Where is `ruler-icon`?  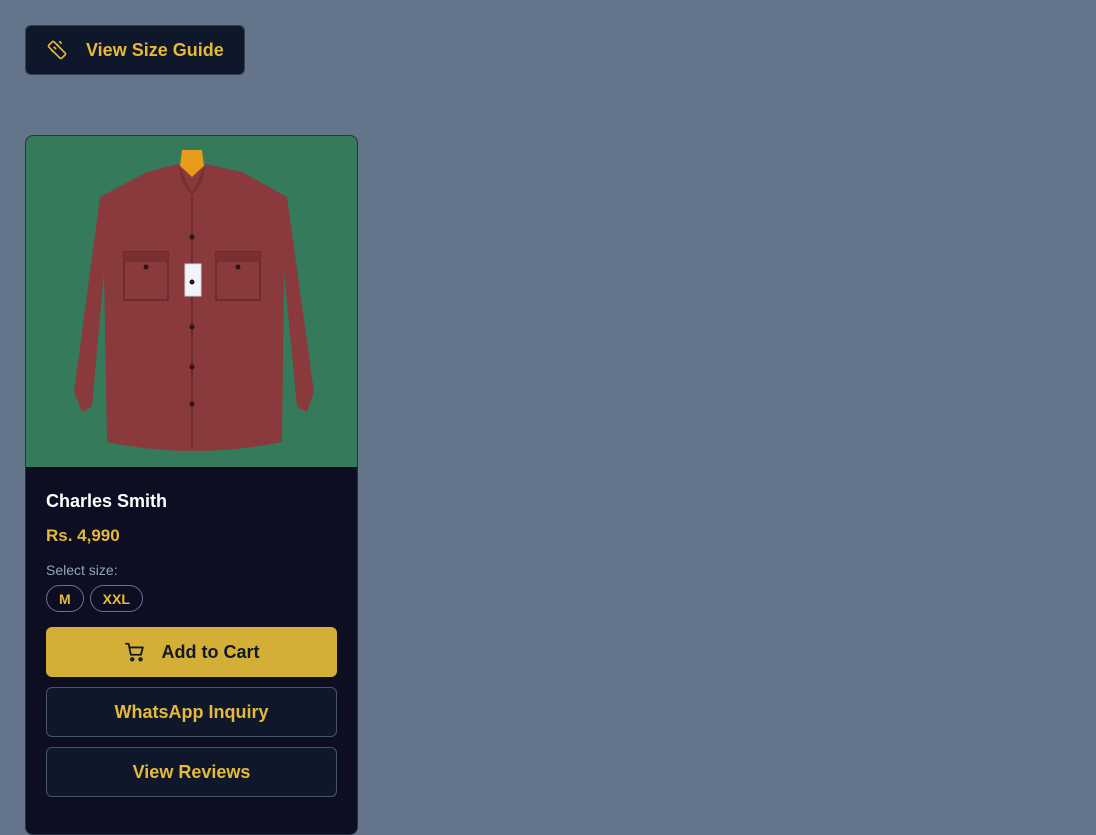 ruler-icon is located at coordinates (57, 50).